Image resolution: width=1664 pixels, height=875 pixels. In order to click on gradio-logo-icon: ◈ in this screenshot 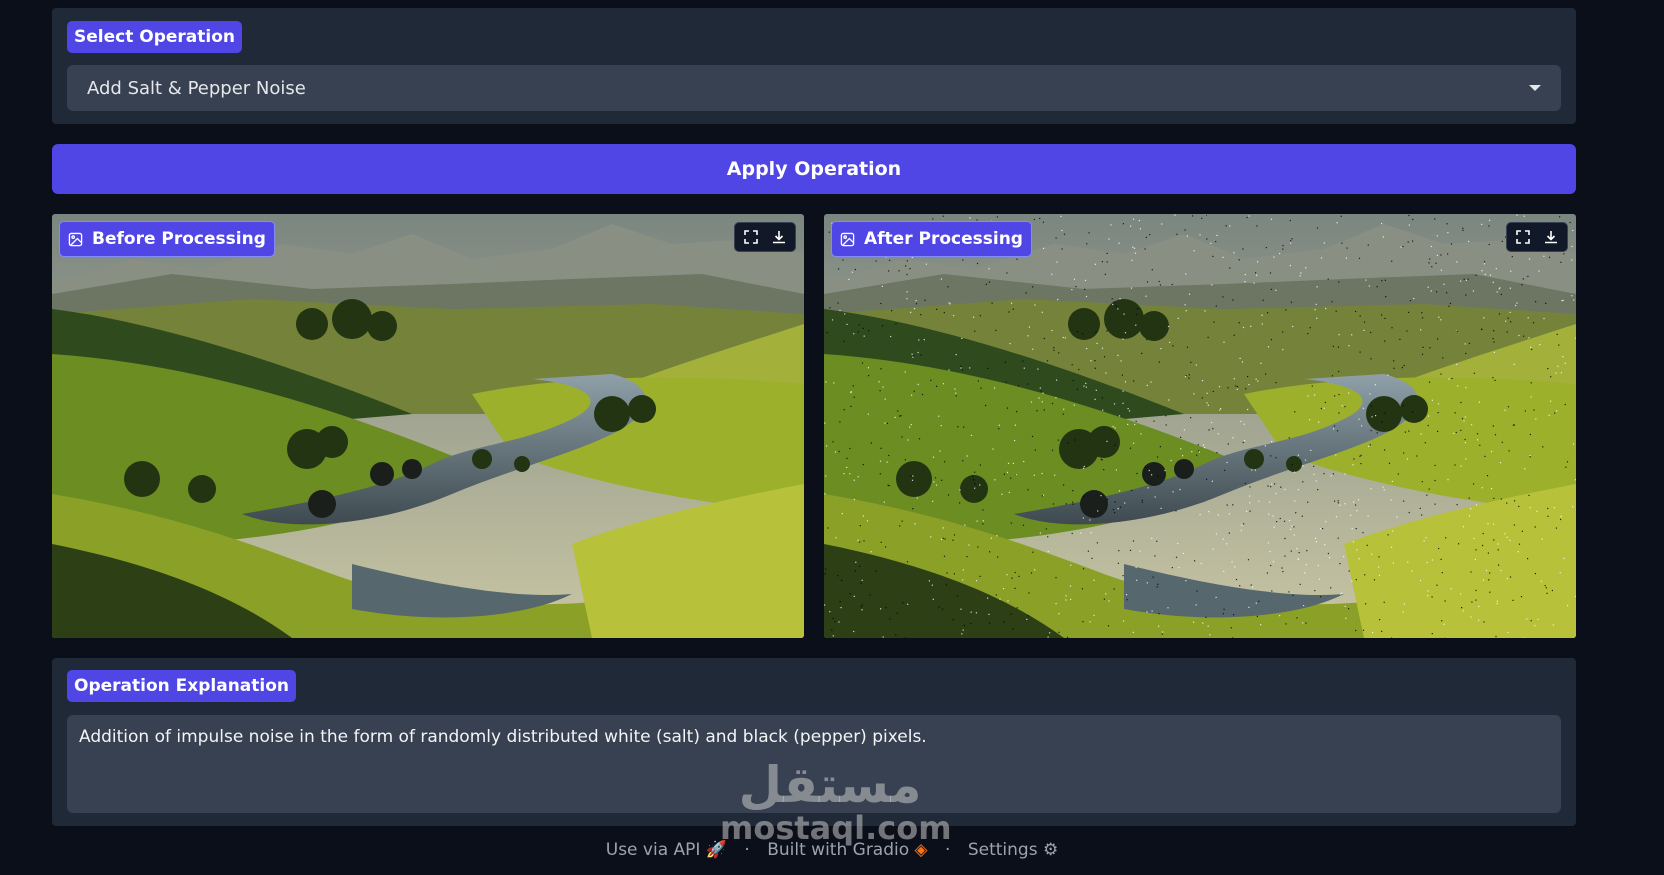, I will do `click(921, 850)`.